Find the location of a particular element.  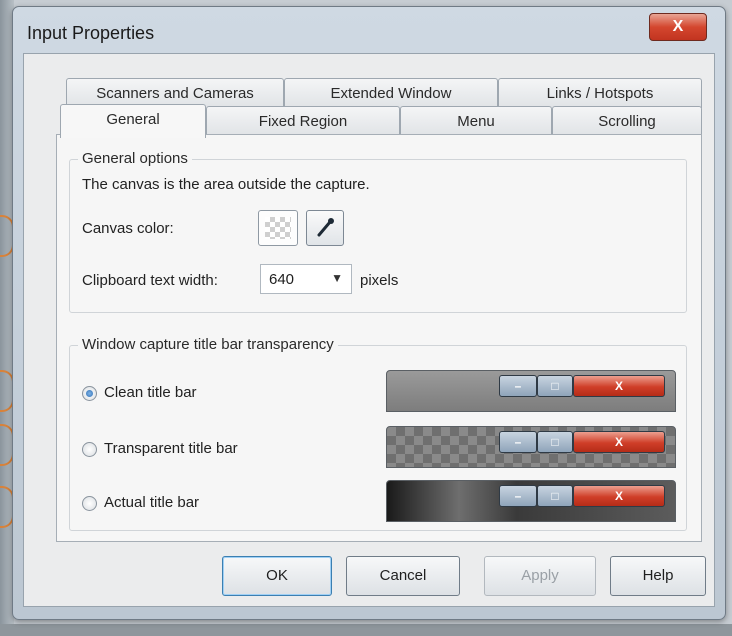

clipboard-width-value: 640 is located at coordinates (282, 279).